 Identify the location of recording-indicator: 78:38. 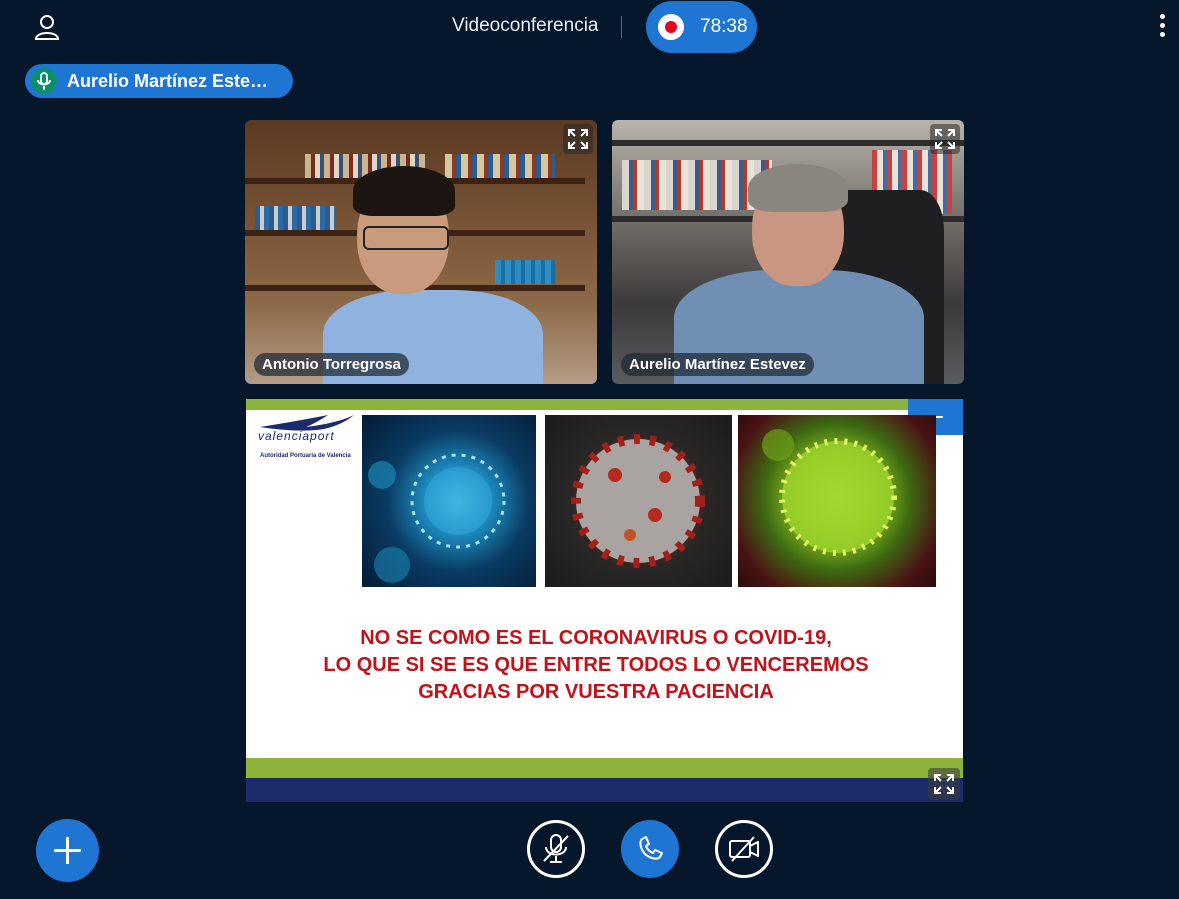
(701, 27).